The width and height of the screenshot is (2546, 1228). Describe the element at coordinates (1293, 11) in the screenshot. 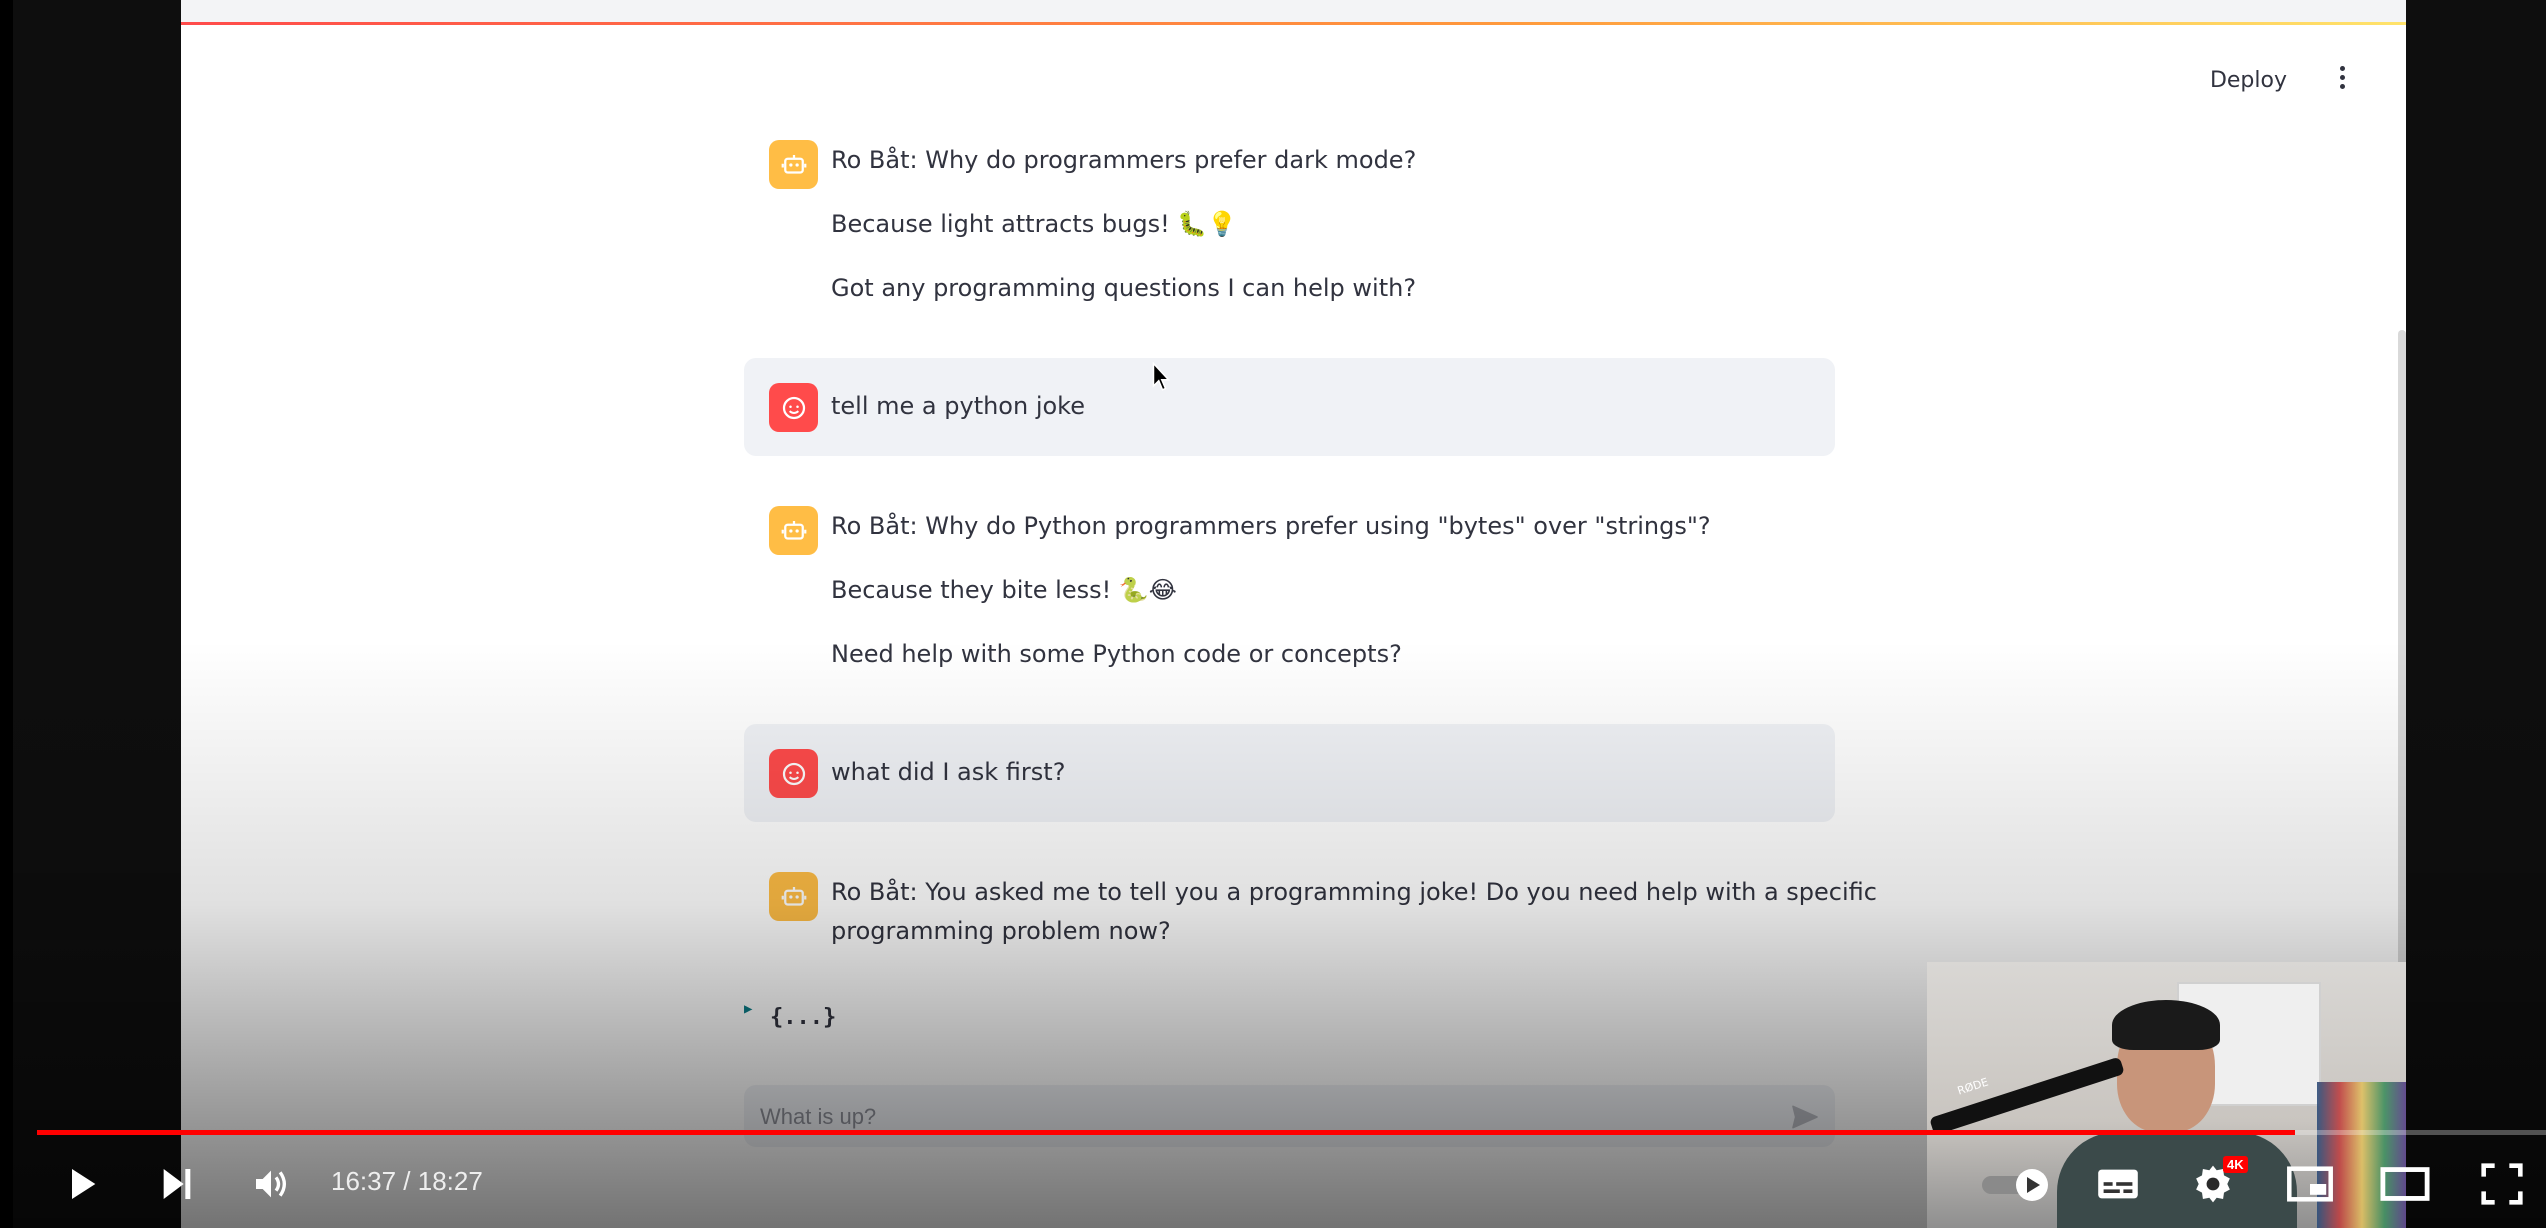

I see `browser-bookmarks-strip` at that location.